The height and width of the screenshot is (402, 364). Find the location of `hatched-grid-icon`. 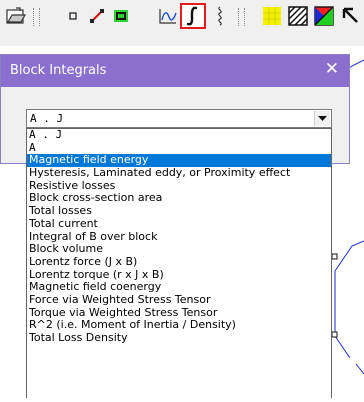

hatched-grid-icon is located at coordinates (298, 16).